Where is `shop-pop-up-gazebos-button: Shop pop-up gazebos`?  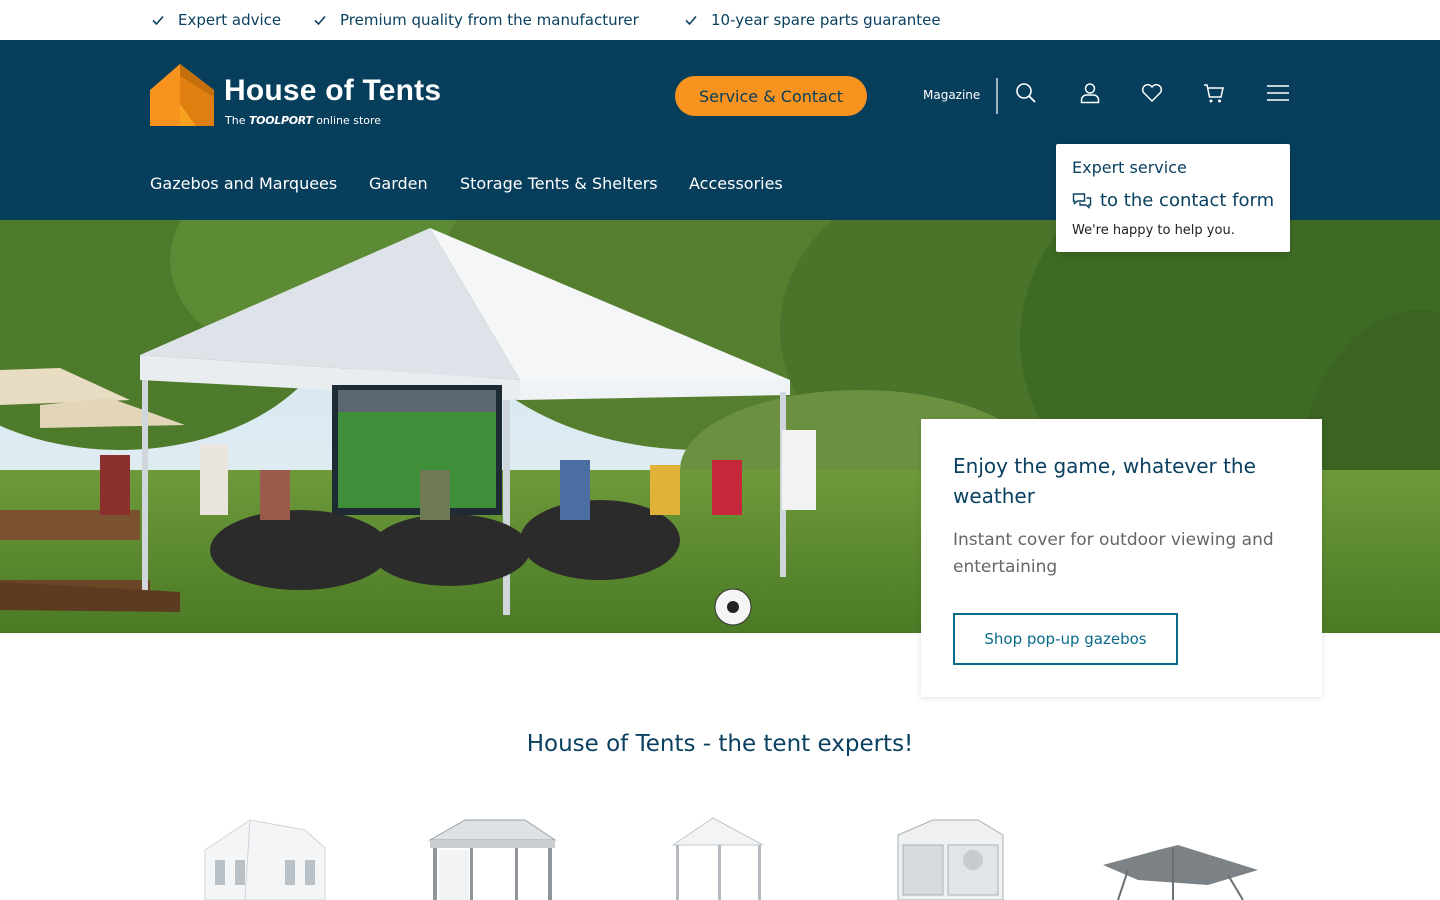 shop-pop-up-gazebos-button: Shop pop-up gazebos is located at coordinates (1065, 639).